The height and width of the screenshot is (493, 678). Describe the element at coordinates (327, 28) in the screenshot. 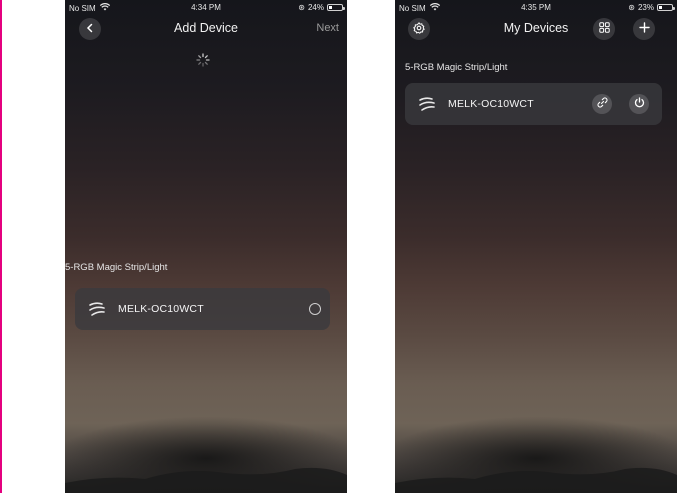

I see `next-button: Next` at that location.